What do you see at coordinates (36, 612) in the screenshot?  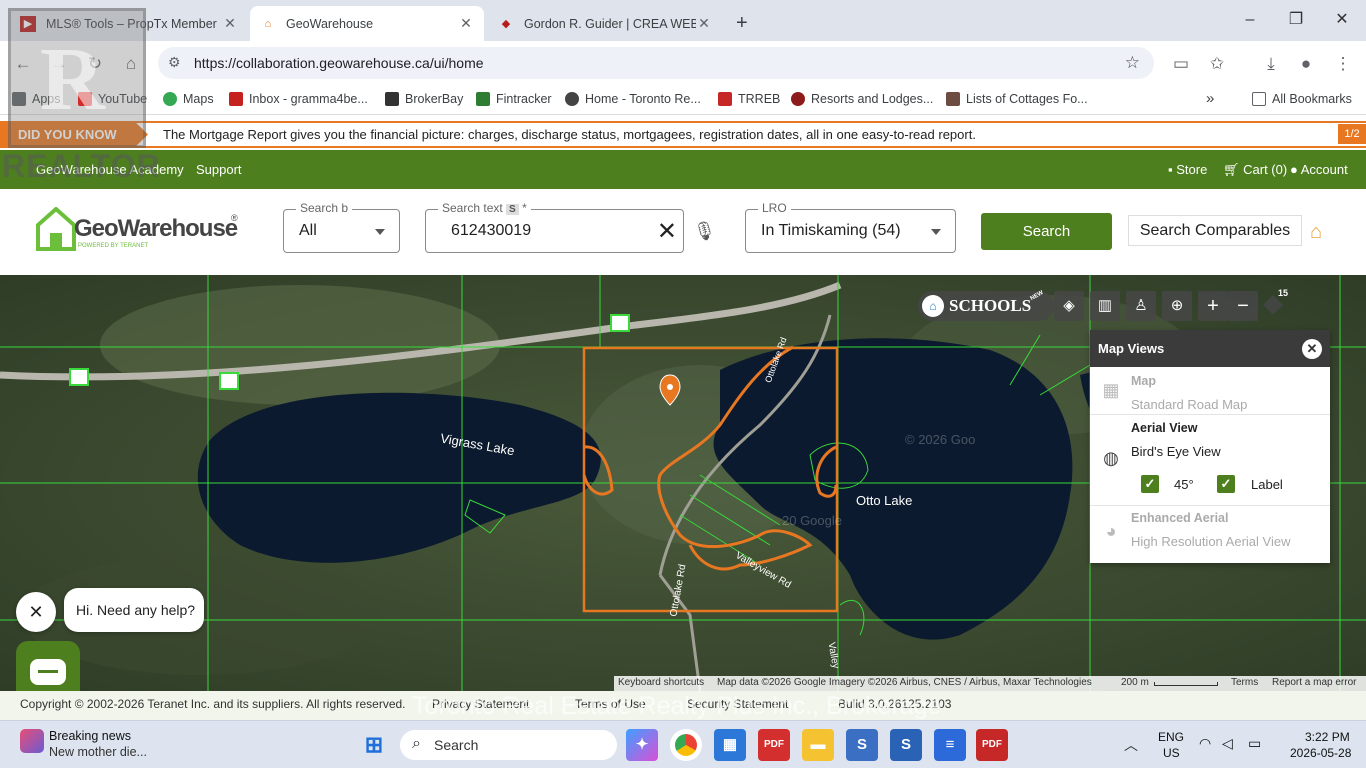 I see `chat-close-button: ✕` at bounding box center [36, 612].